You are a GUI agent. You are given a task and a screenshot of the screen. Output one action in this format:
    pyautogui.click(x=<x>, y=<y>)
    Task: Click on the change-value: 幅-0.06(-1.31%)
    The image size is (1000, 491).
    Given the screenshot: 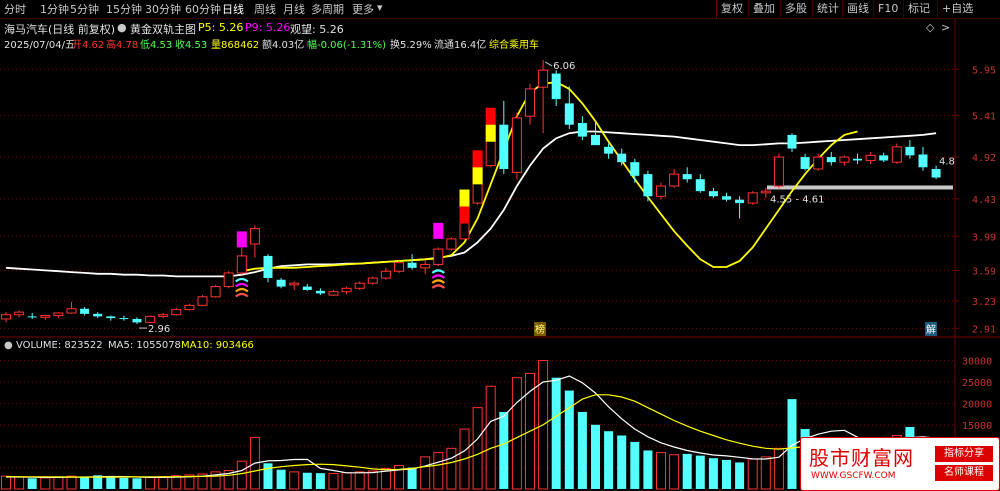 What is the action you would take?
    pyautogui.click(x=347, y=45)
    